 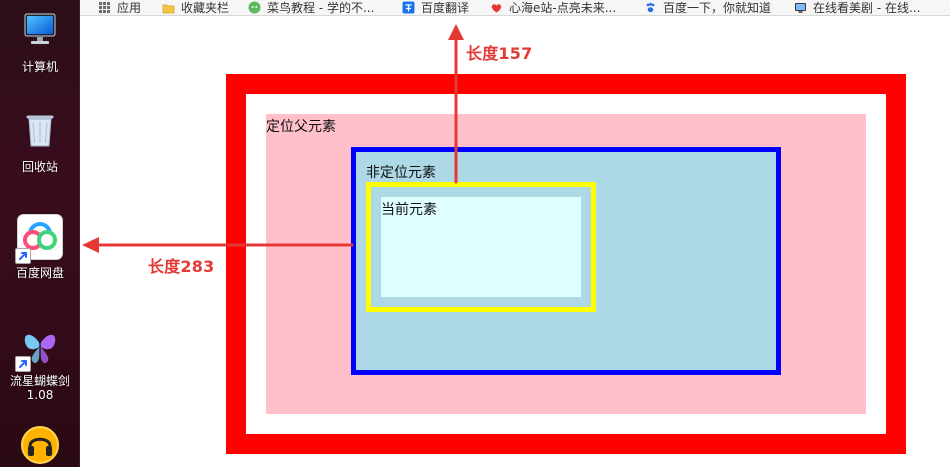 I want to click on current-element-yellow-border: 当前元素, so click(x=481, y=247).